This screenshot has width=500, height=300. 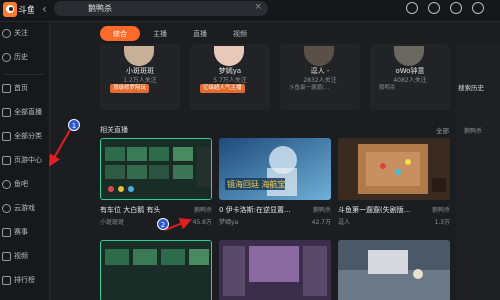 What do you see at coordinates (163, 224) in the screenshot?
I see `annotation-marker-2: 2` at bounding box center [163, 224].